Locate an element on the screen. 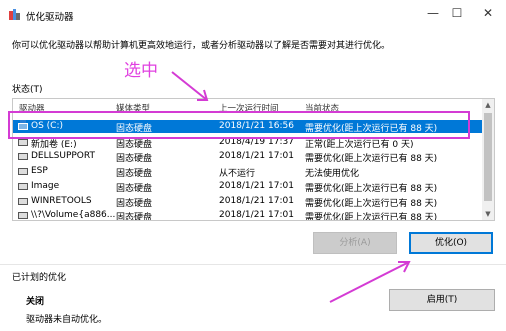 This screenshot has width=506, height=331. last-run: 2018/4/19 17:37 is located at coordinates (256, 142).